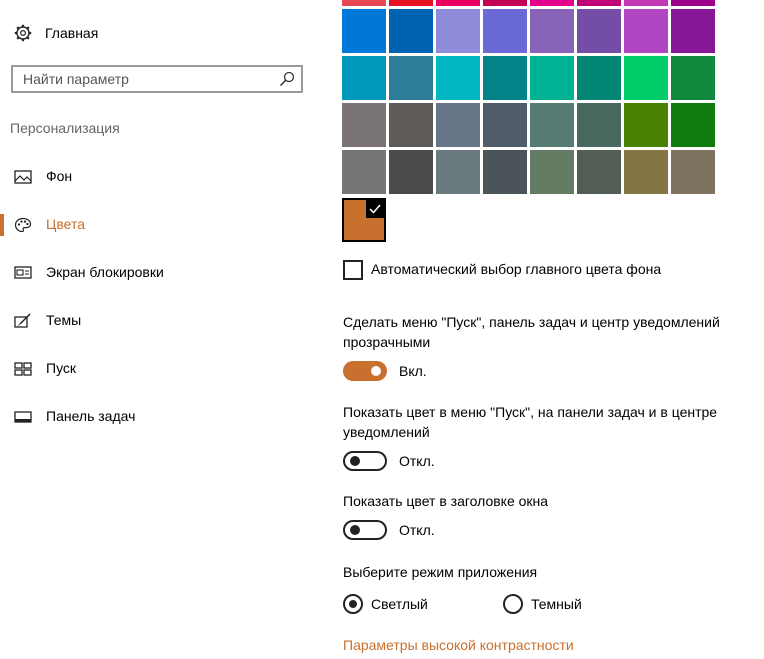  I want to click on selected-color-swatch, so click(364, 220).